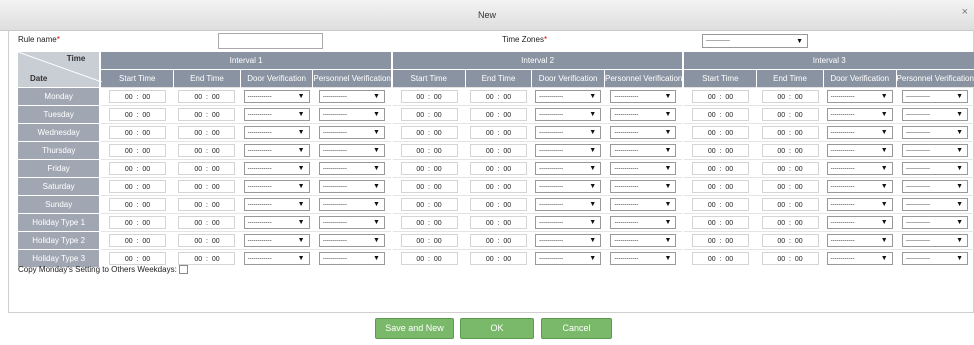 The image size is (974, 345). Describe the element at coordinates (965, 12) in the screenshot. I see `close-icon: ×` at that location.